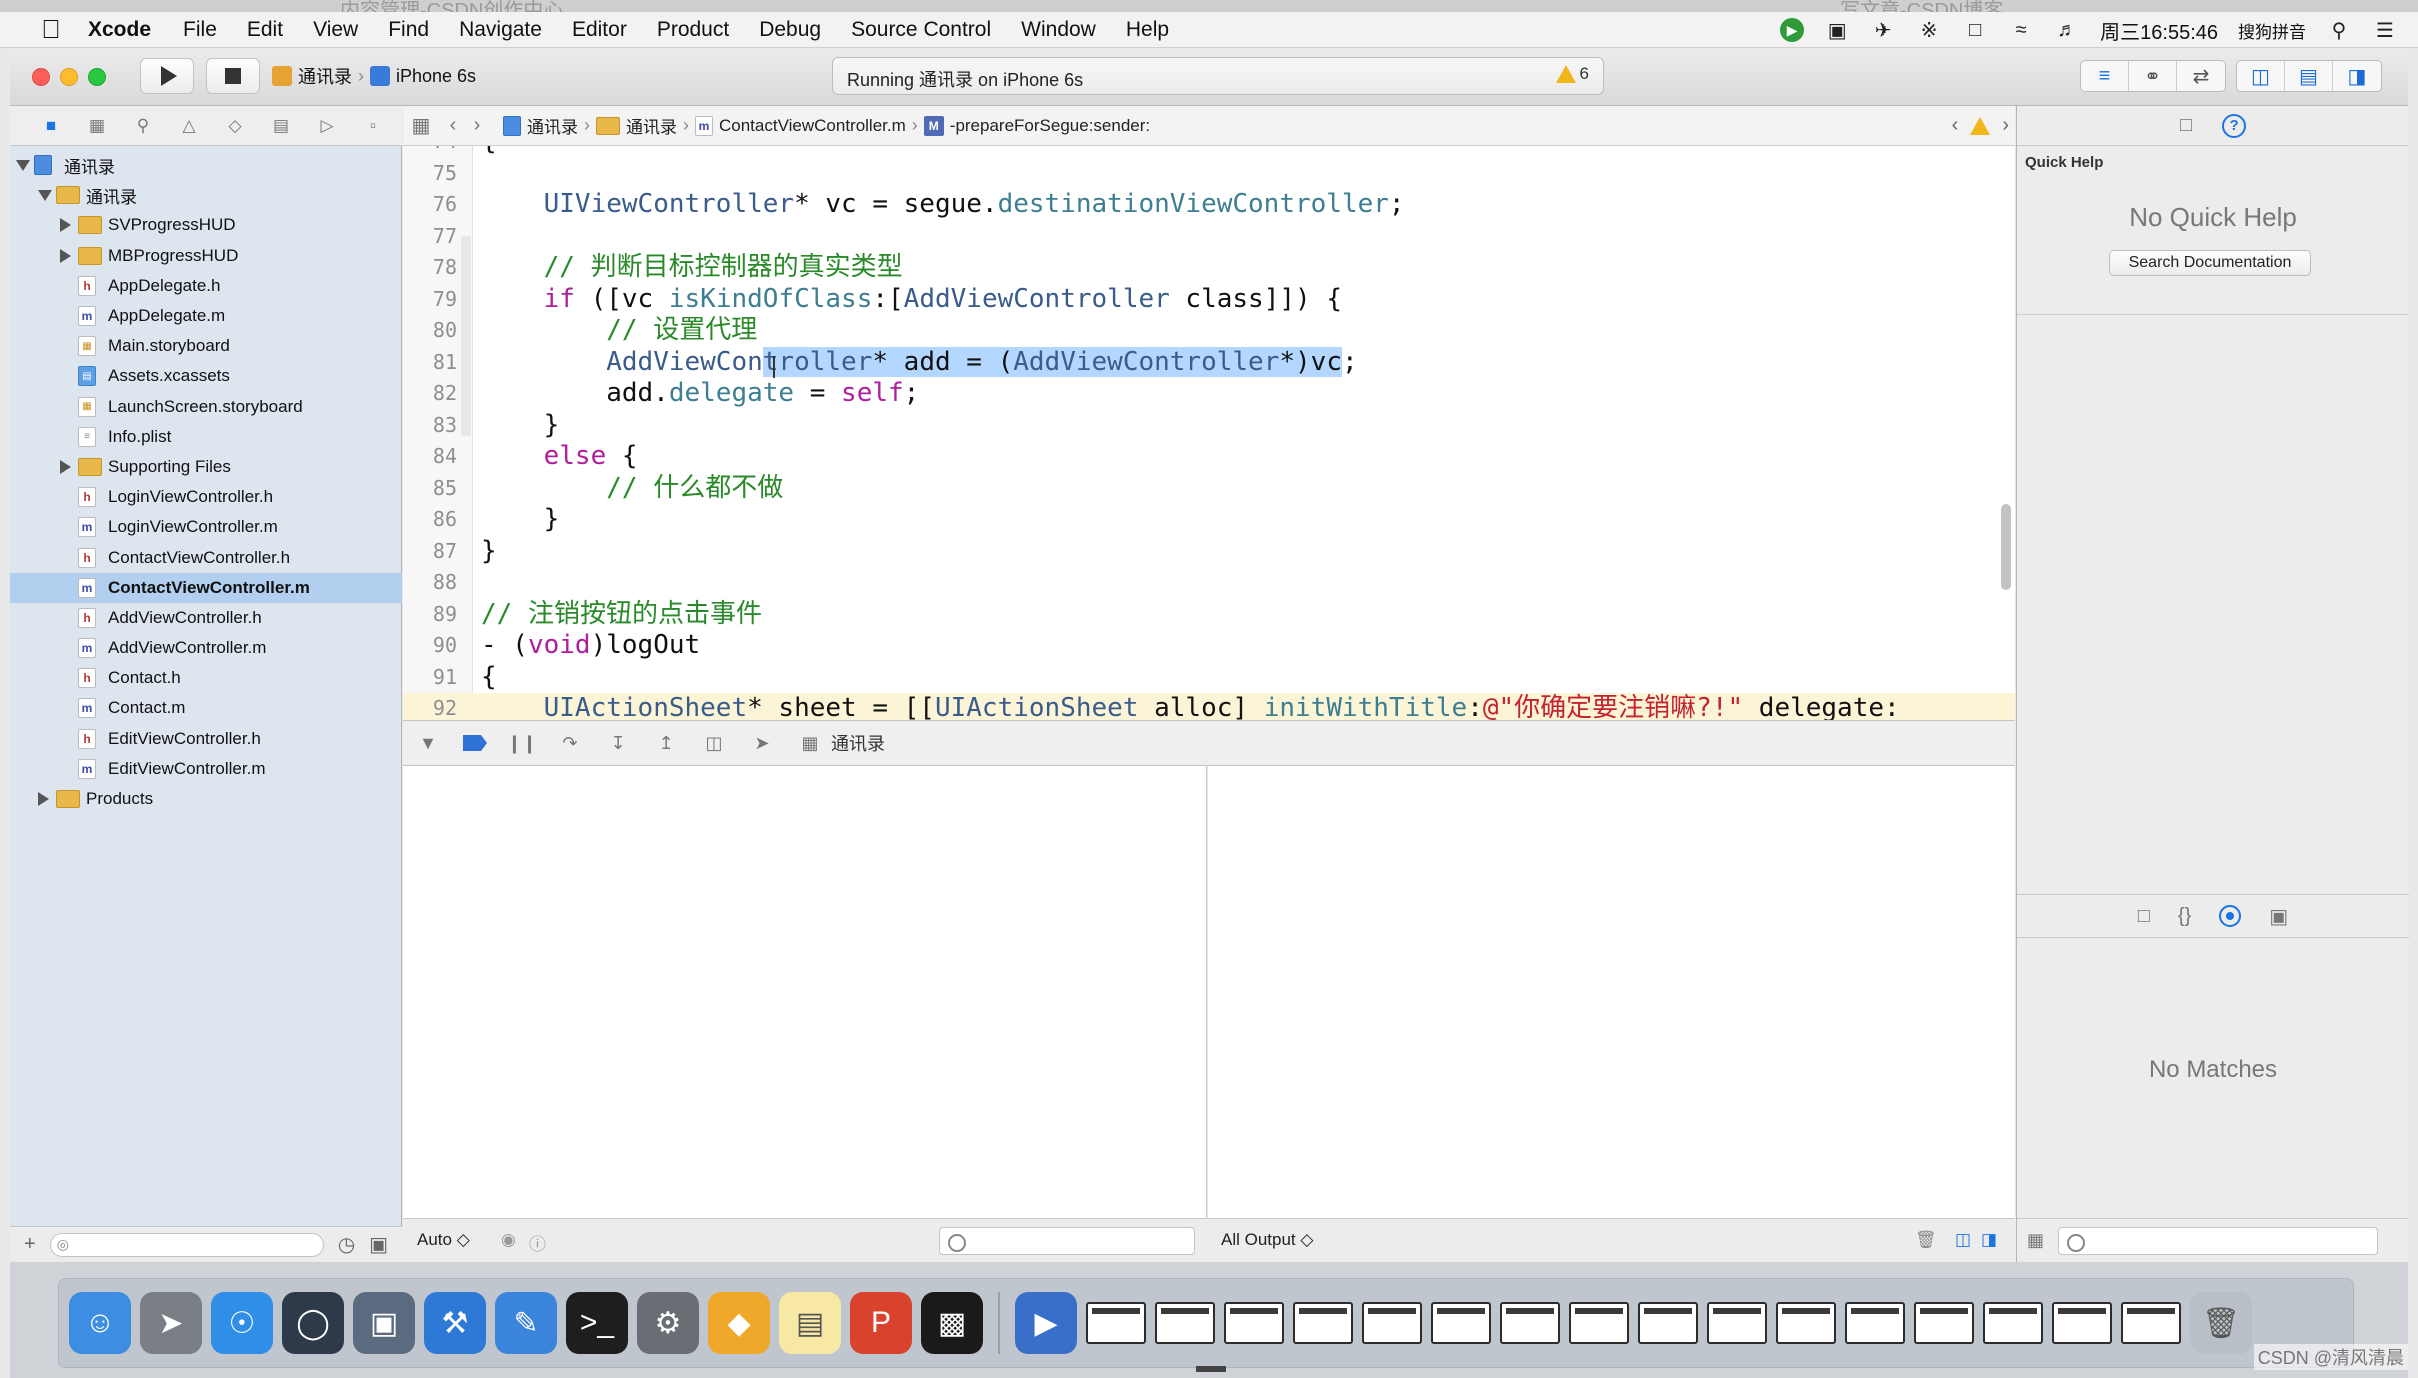 This screenshot has width=2418, height=1378. I want to click on presentation-icon: P, so click(881, 1323).